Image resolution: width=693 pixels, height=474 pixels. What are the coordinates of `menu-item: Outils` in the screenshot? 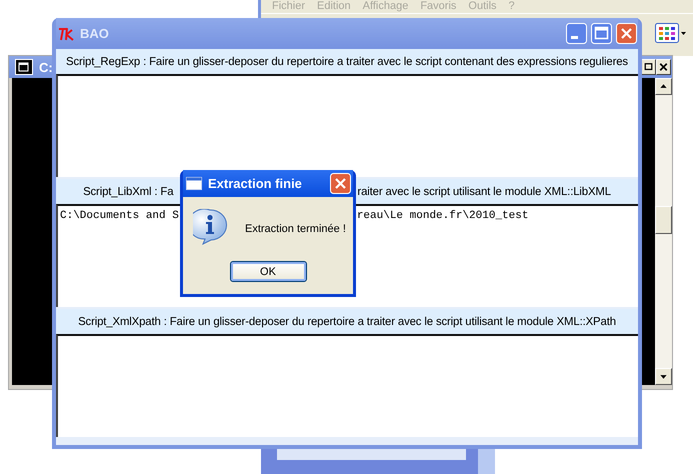 It's located at (482, 6).